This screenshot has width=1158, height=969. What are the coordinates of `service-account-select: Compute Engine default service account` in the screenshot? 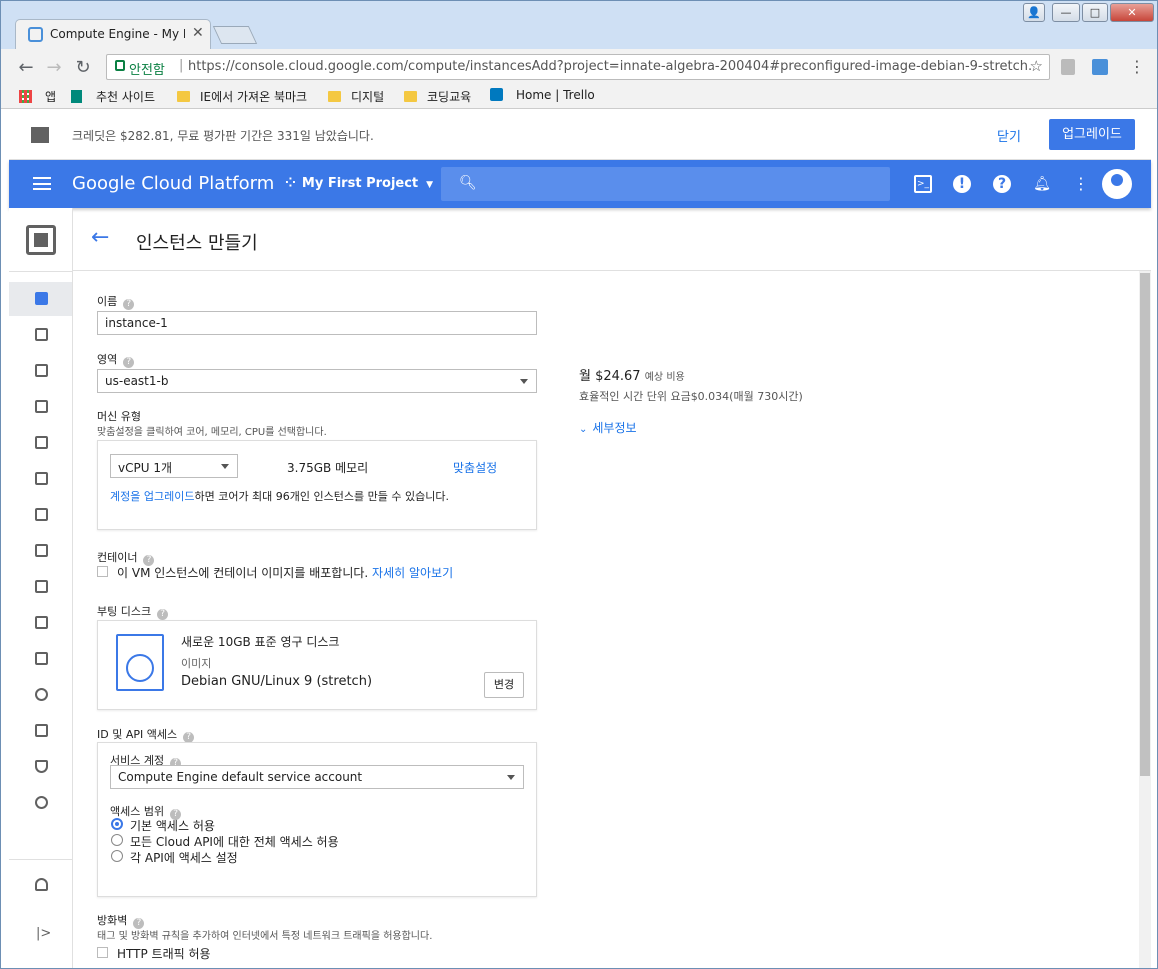 It's located at (317, 777).